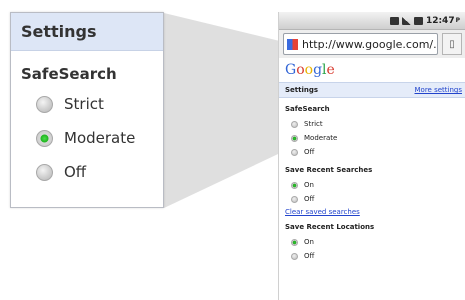 The image size is (465, 300). I want to click on more-settings-link: More settings, so click(439, 90).